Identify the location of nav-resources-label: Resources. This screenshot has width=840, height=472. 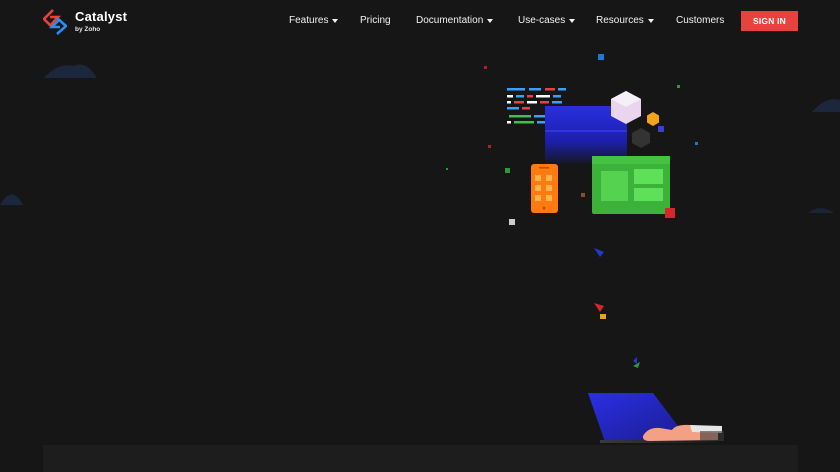
(620, 20).